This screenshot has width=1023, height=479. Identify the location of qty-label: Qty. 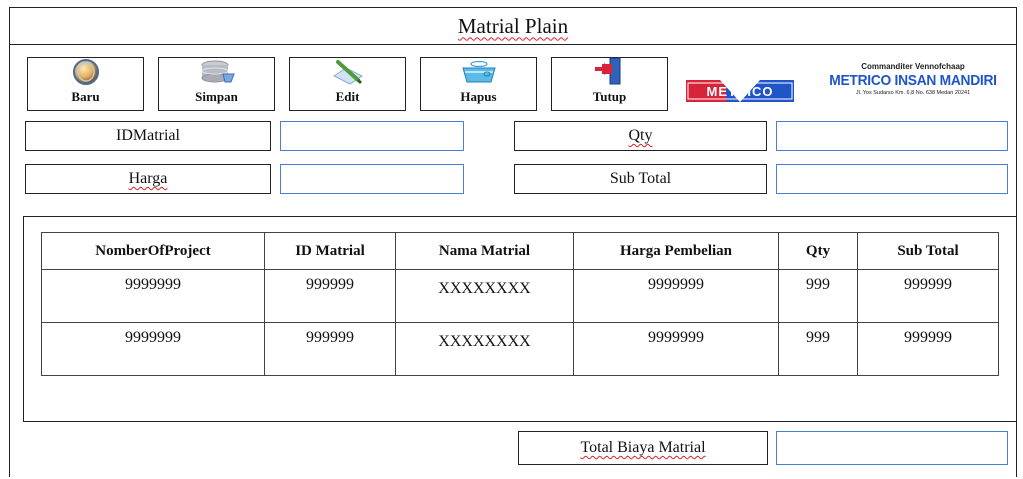
(640, 136).